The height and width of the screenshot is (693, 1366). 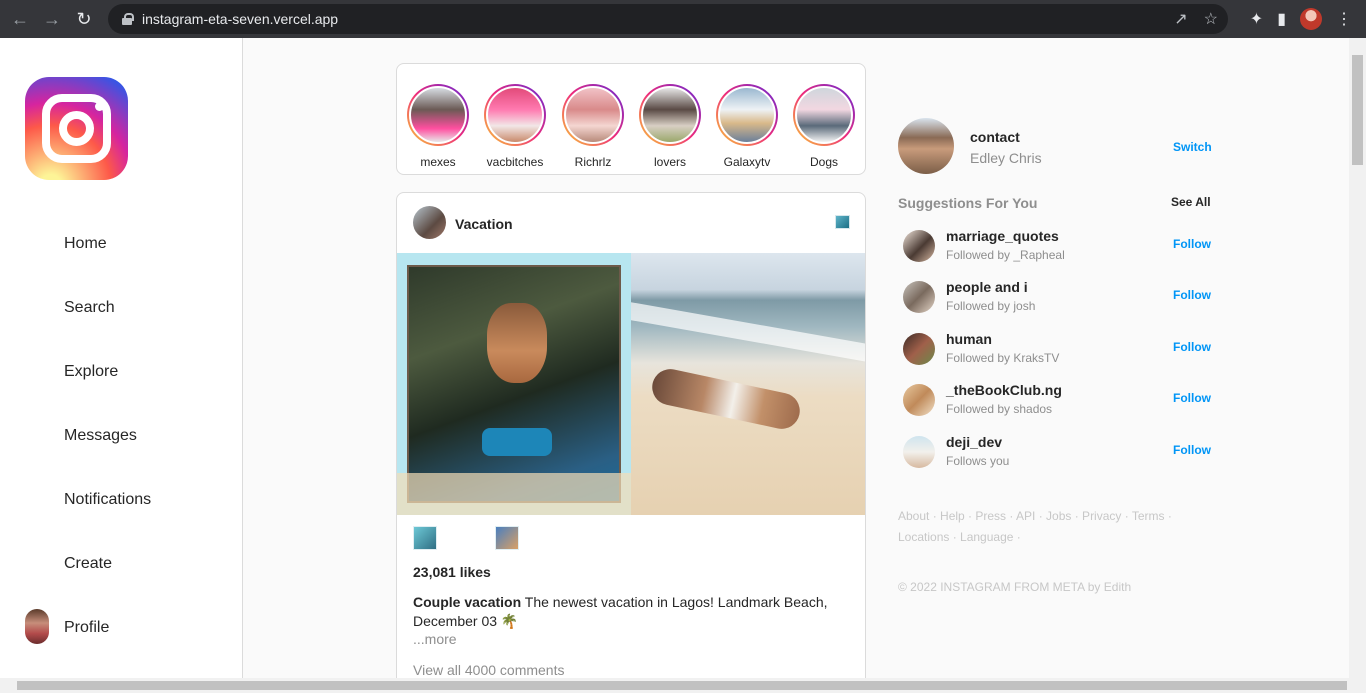 What do you see at coordinates (1191, 202) in the screenshot?
I see `see-all-button: See All` at bounding box center [1191, 202].